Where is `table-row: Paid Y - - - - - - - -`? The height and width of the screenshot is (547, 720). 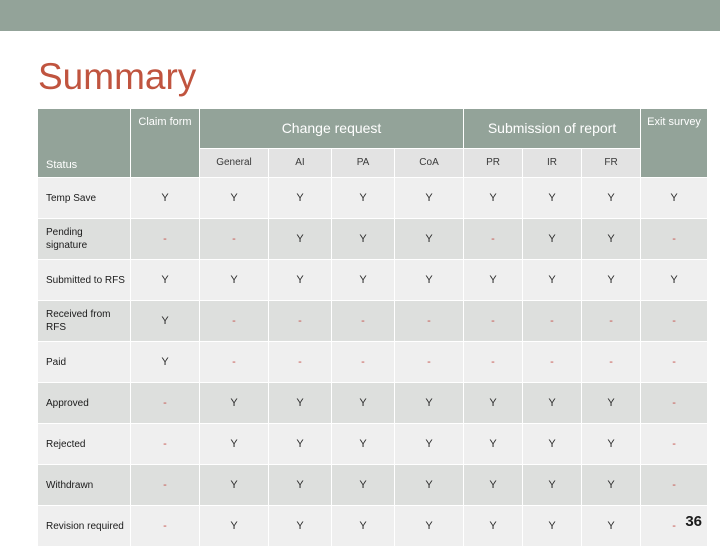
table-row: Paid Y - - - - - - - - is located at coordinates (373, 362).